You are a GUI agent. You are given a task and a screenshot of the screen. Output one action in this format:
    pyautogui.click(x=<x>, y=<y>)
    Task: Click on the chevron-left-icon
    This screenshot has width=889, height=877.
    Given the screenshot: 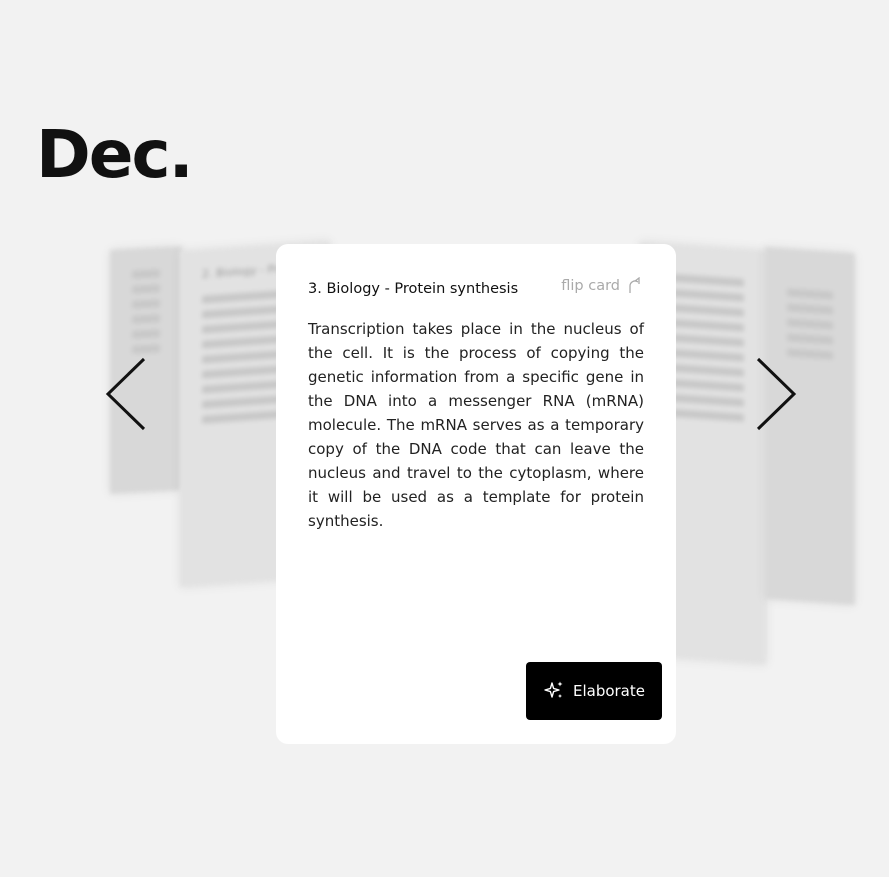 What is the action you would take?
    pyautogui.click(x=125, y=394)
    